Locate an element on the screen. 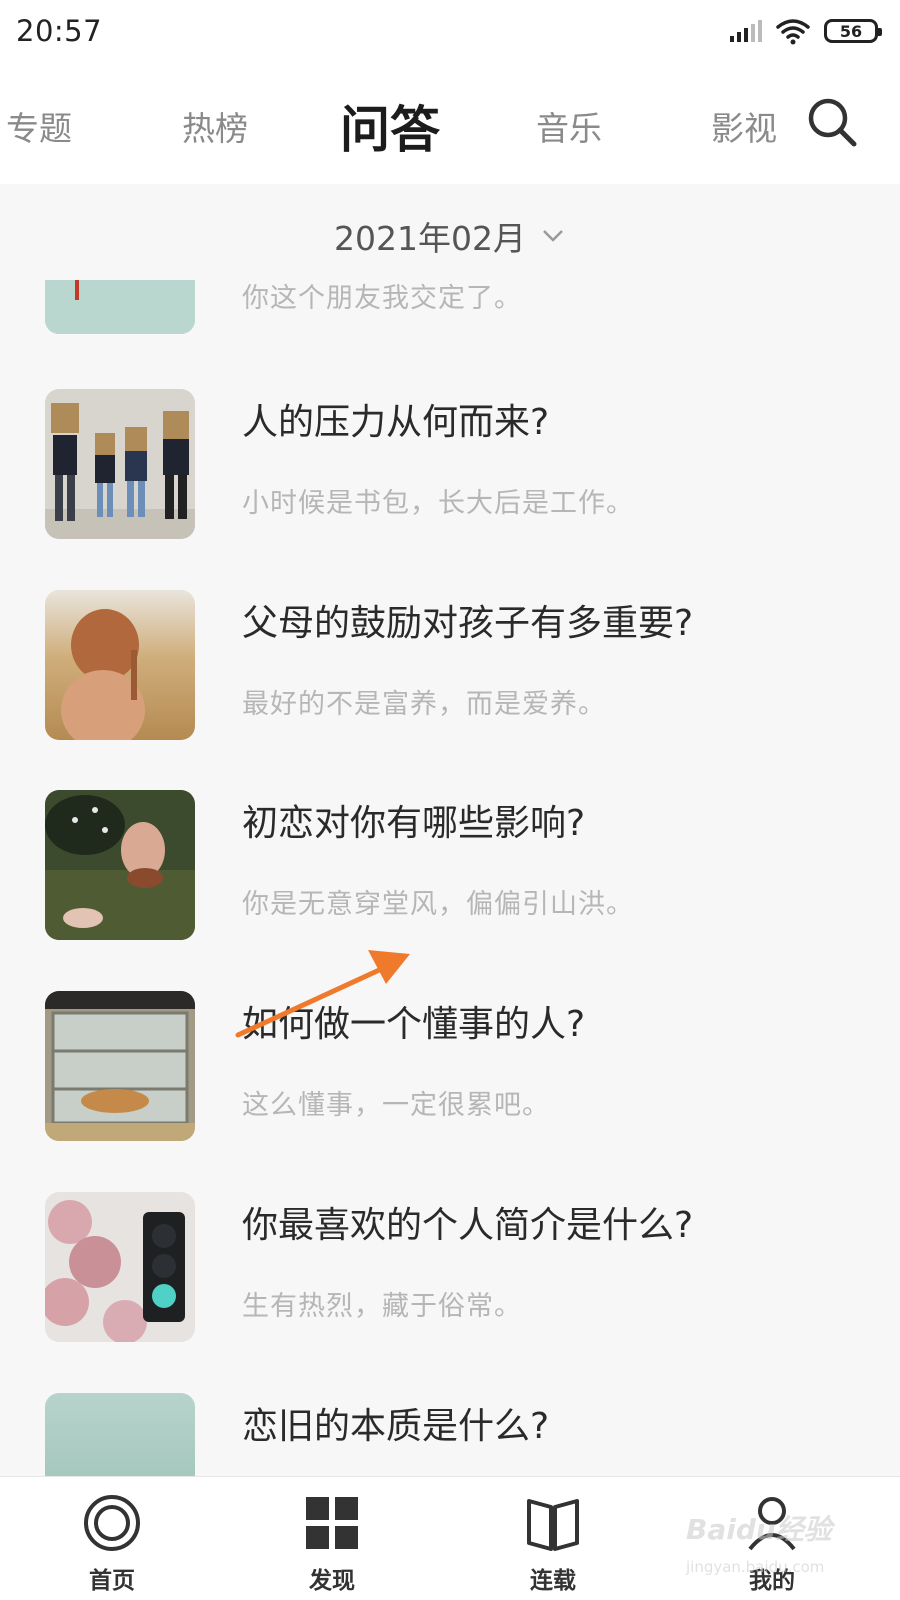 The image size is (900, 1600). nav-home: 首页 is located at coordinates (112, 1543).